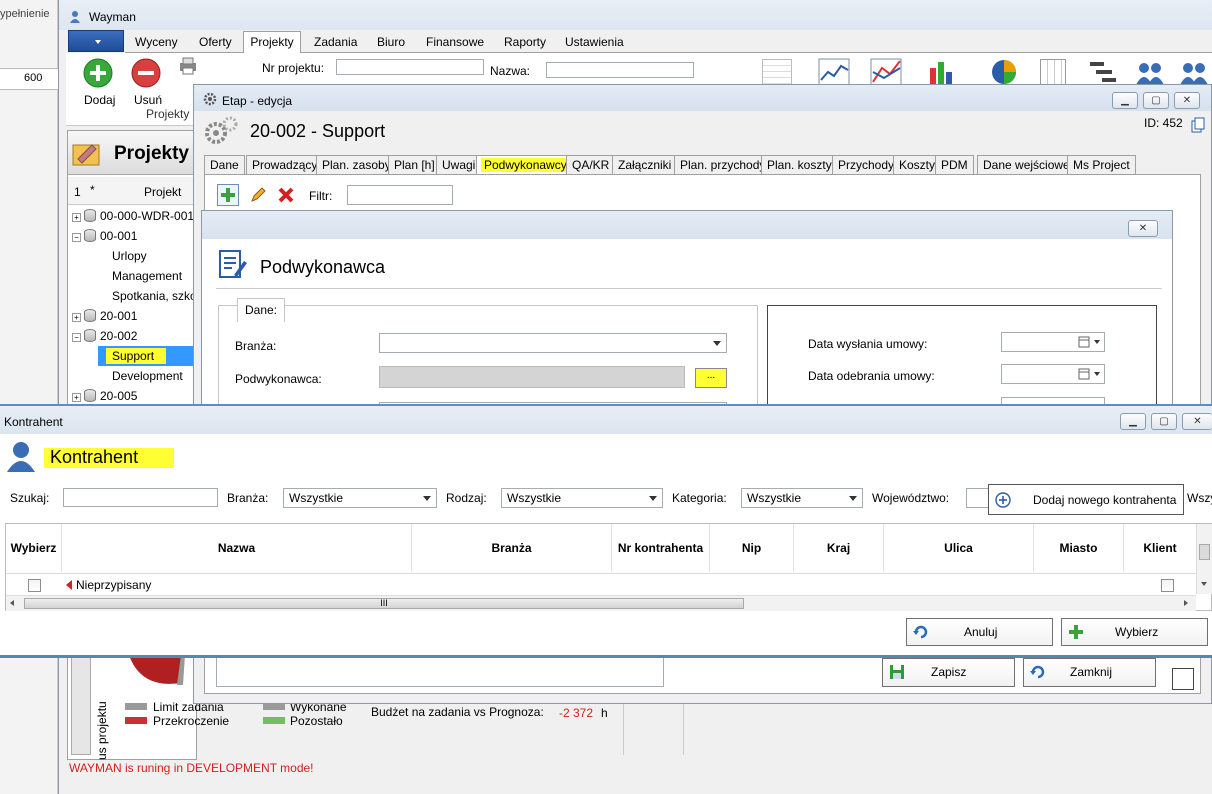 The width and height of the screenshot is (1212, 794). What do you see at coordinates (104, 396) in the screenshot?
I see `tree-item: +20-005` at bounding box center [104, 396].